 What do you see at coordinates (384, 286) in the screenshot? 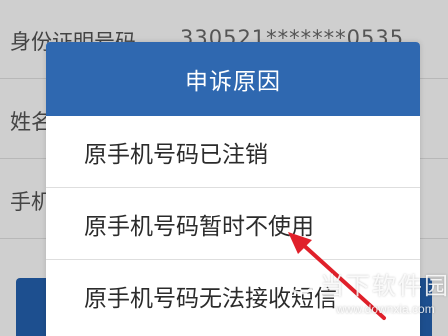
I see `watermark-text: 当下软件园` at bounding box center [384, 286].